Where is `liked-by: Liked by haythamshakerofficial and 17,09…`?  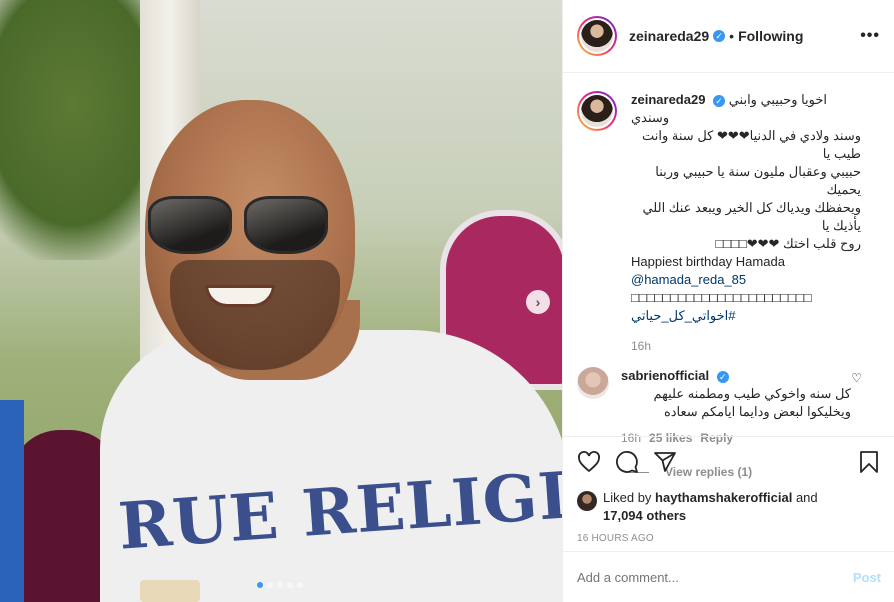
liked-by: Liked by haythamshakerofficial and 17,09… is located at coordinates (729, 507).